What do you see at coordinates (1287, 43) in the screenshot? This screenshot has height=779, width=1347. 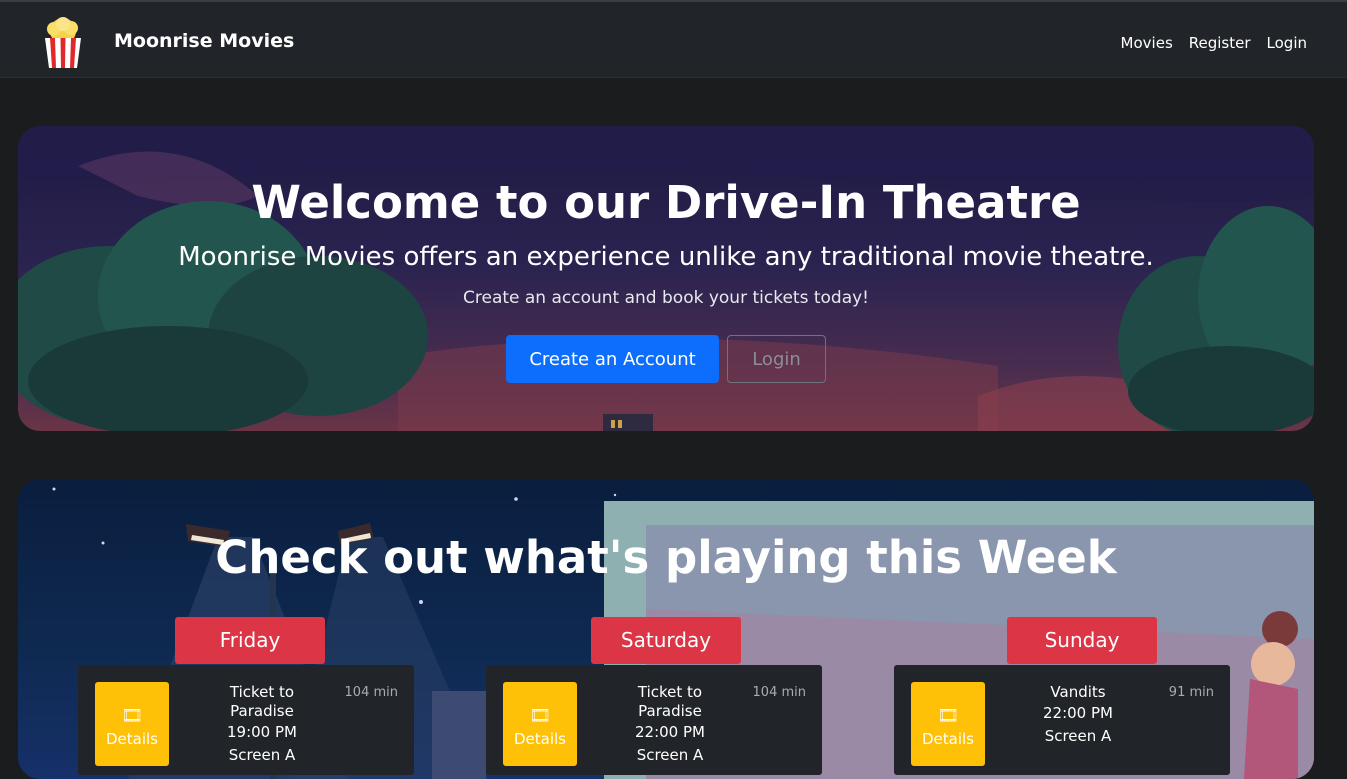 I see `nav-link-login: Login` at bounding box center [1287, 43].